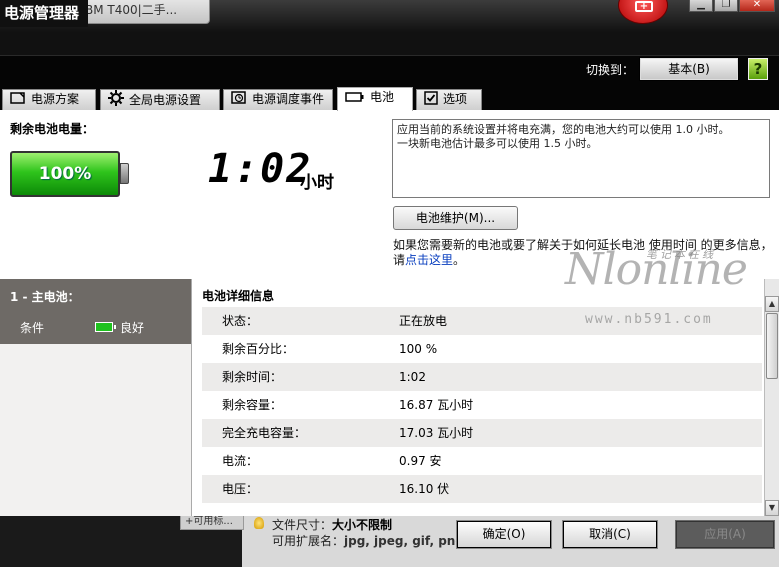  I want to click on detail-row: 剩余时间： 1:02, so click(482, 377).